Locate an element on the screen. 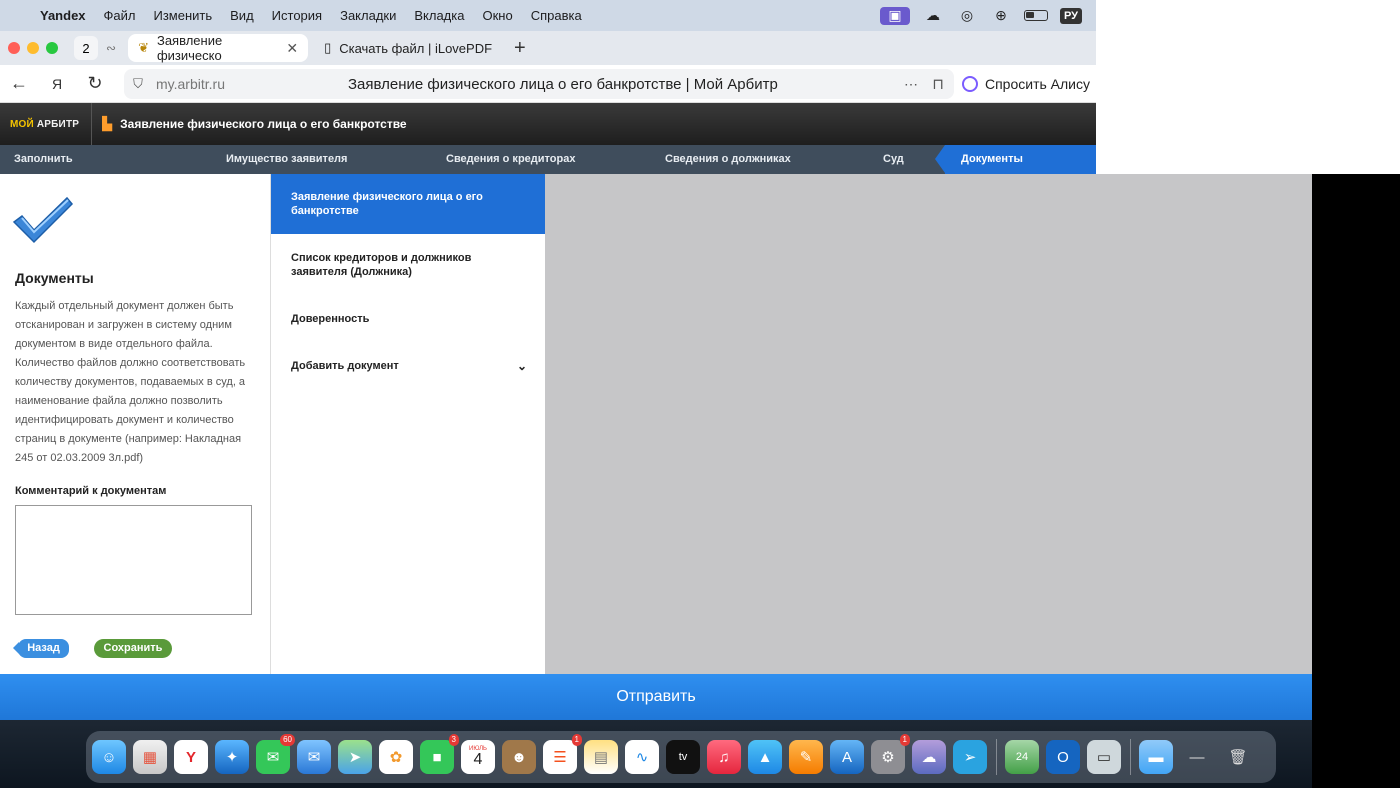 Image resolution: width=1400 pixels, height=788 pixels. save-button: Сохранить is located at coordinates (133, 648).